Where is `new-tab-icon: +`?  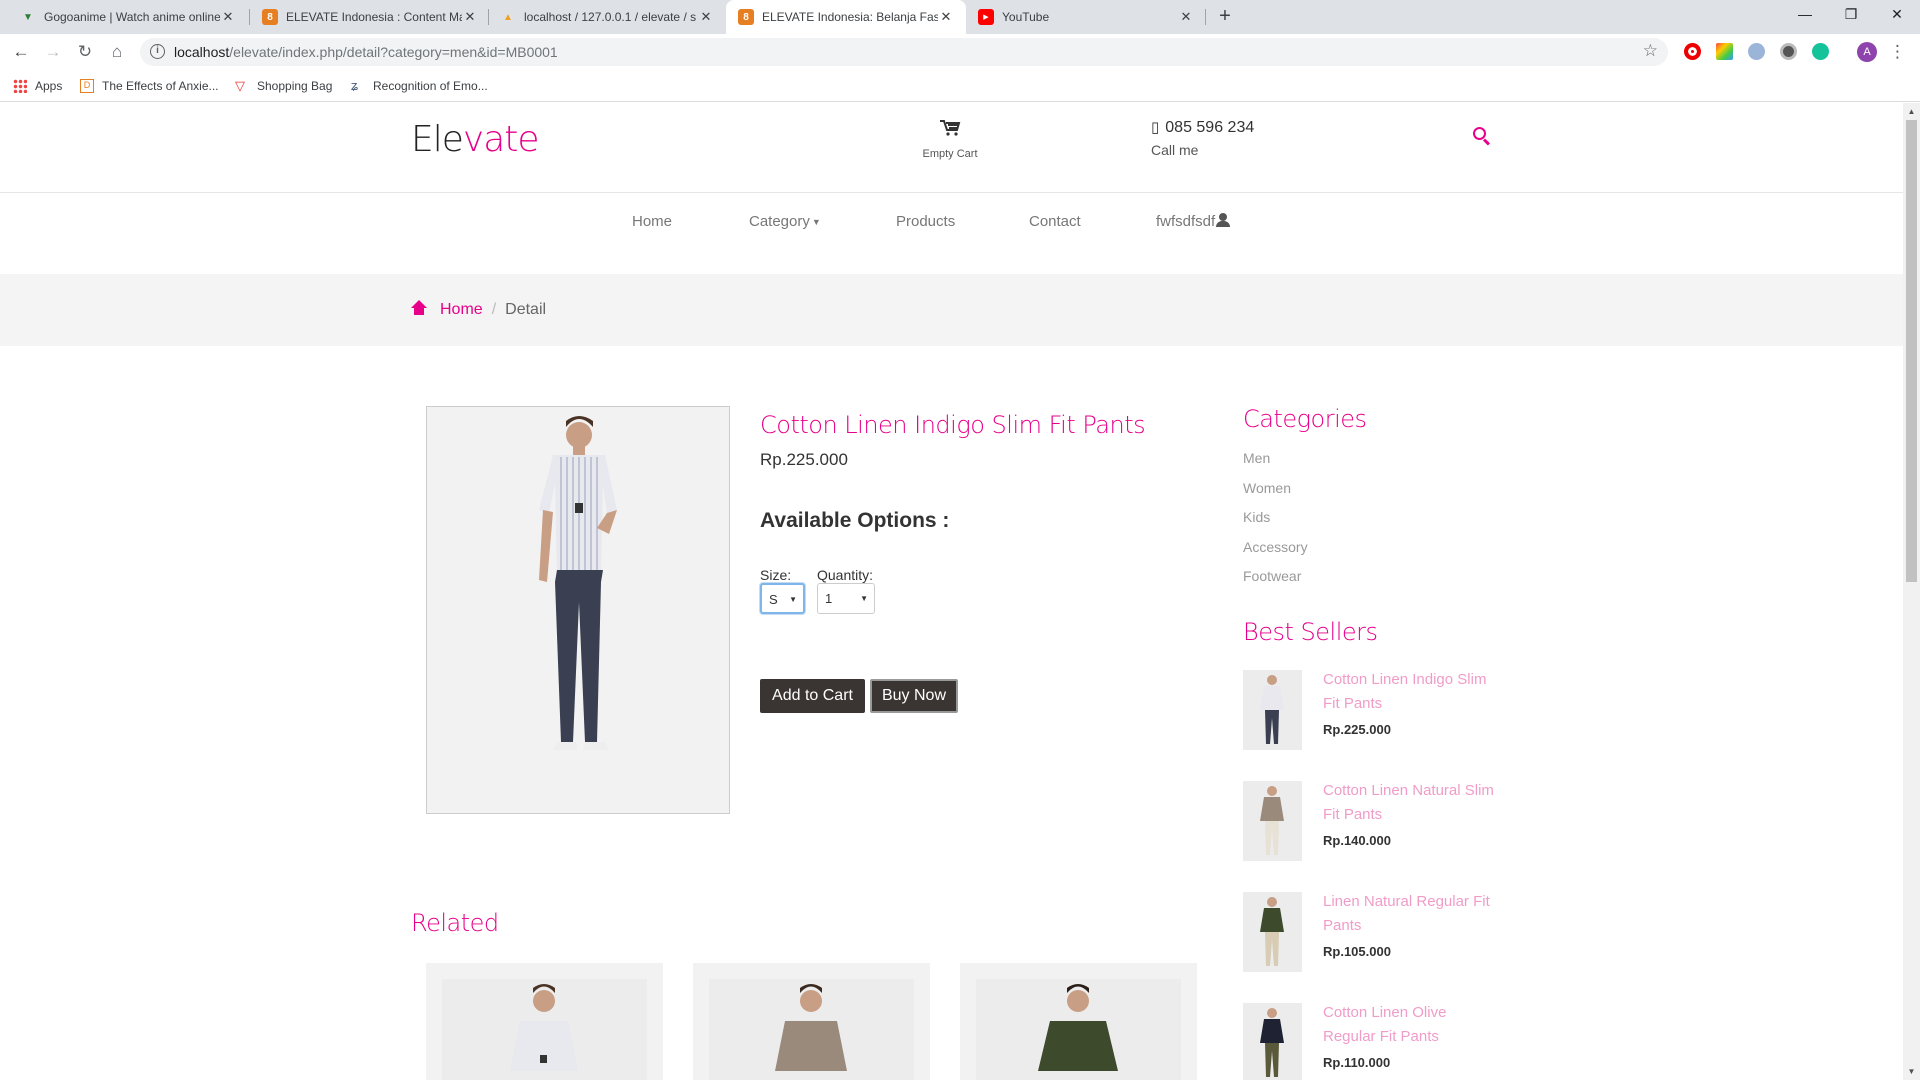
new-tab-icon: + is located at coordinates (1225, 17).